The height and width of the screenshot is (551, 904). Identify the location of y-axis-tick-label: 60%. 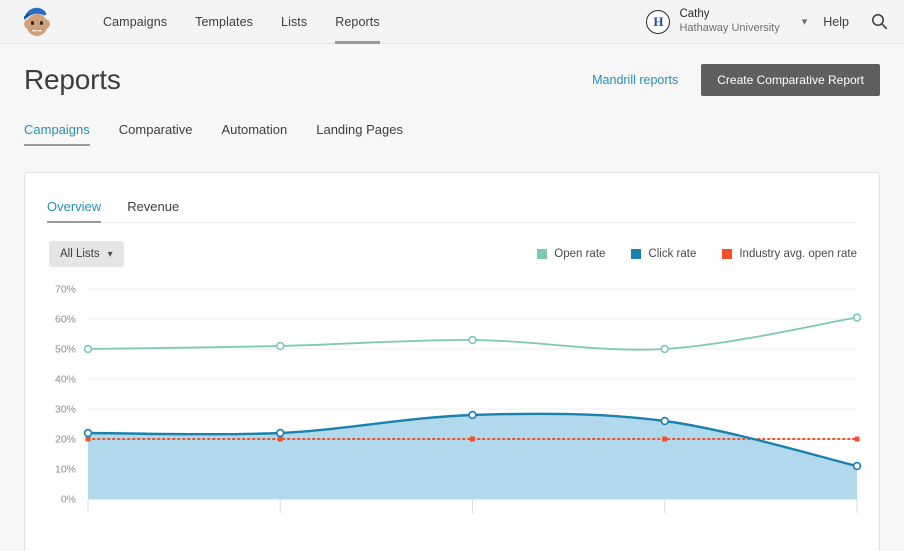
(65, 320).